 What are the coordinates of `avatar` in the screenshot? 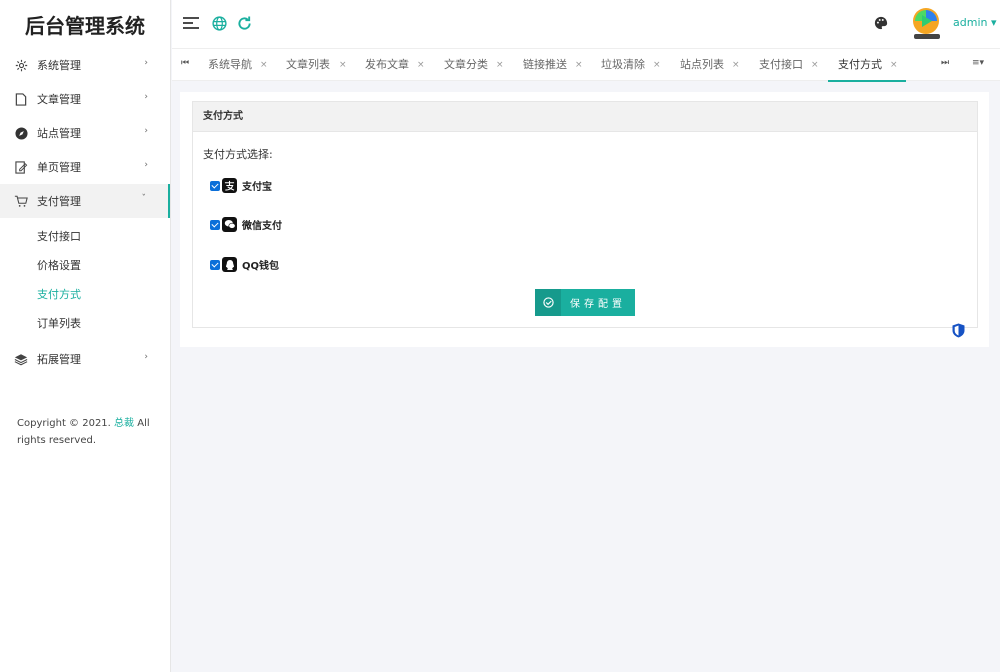 It's located at (927, 24).